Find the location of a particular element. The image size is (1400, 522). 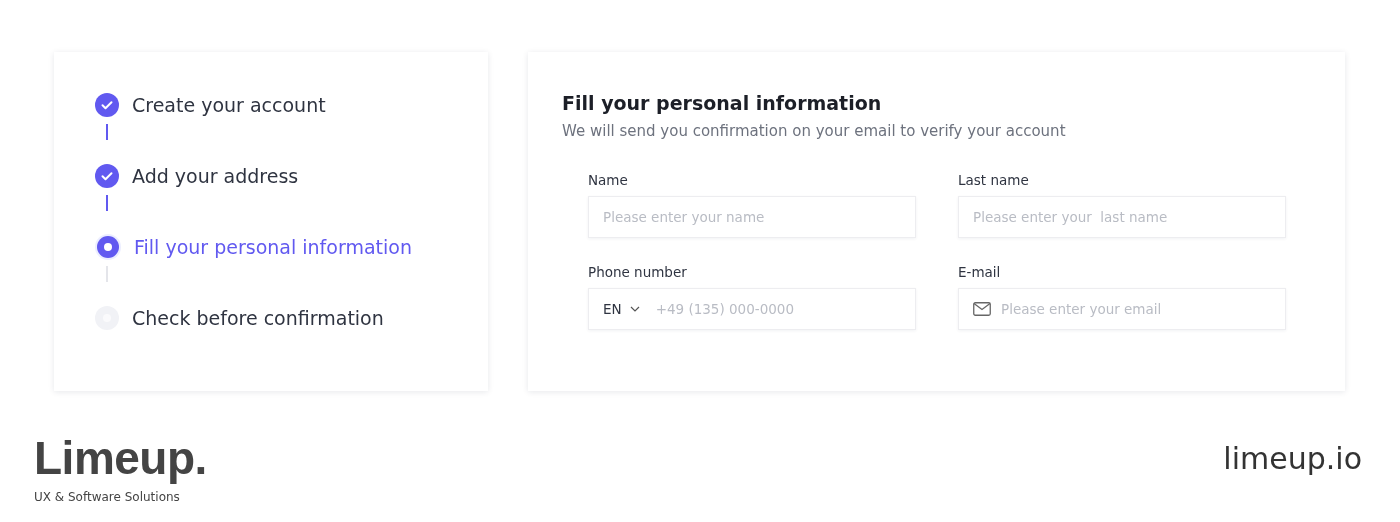

text-field: Please enter your last name is located at coordinates (1122, 217).